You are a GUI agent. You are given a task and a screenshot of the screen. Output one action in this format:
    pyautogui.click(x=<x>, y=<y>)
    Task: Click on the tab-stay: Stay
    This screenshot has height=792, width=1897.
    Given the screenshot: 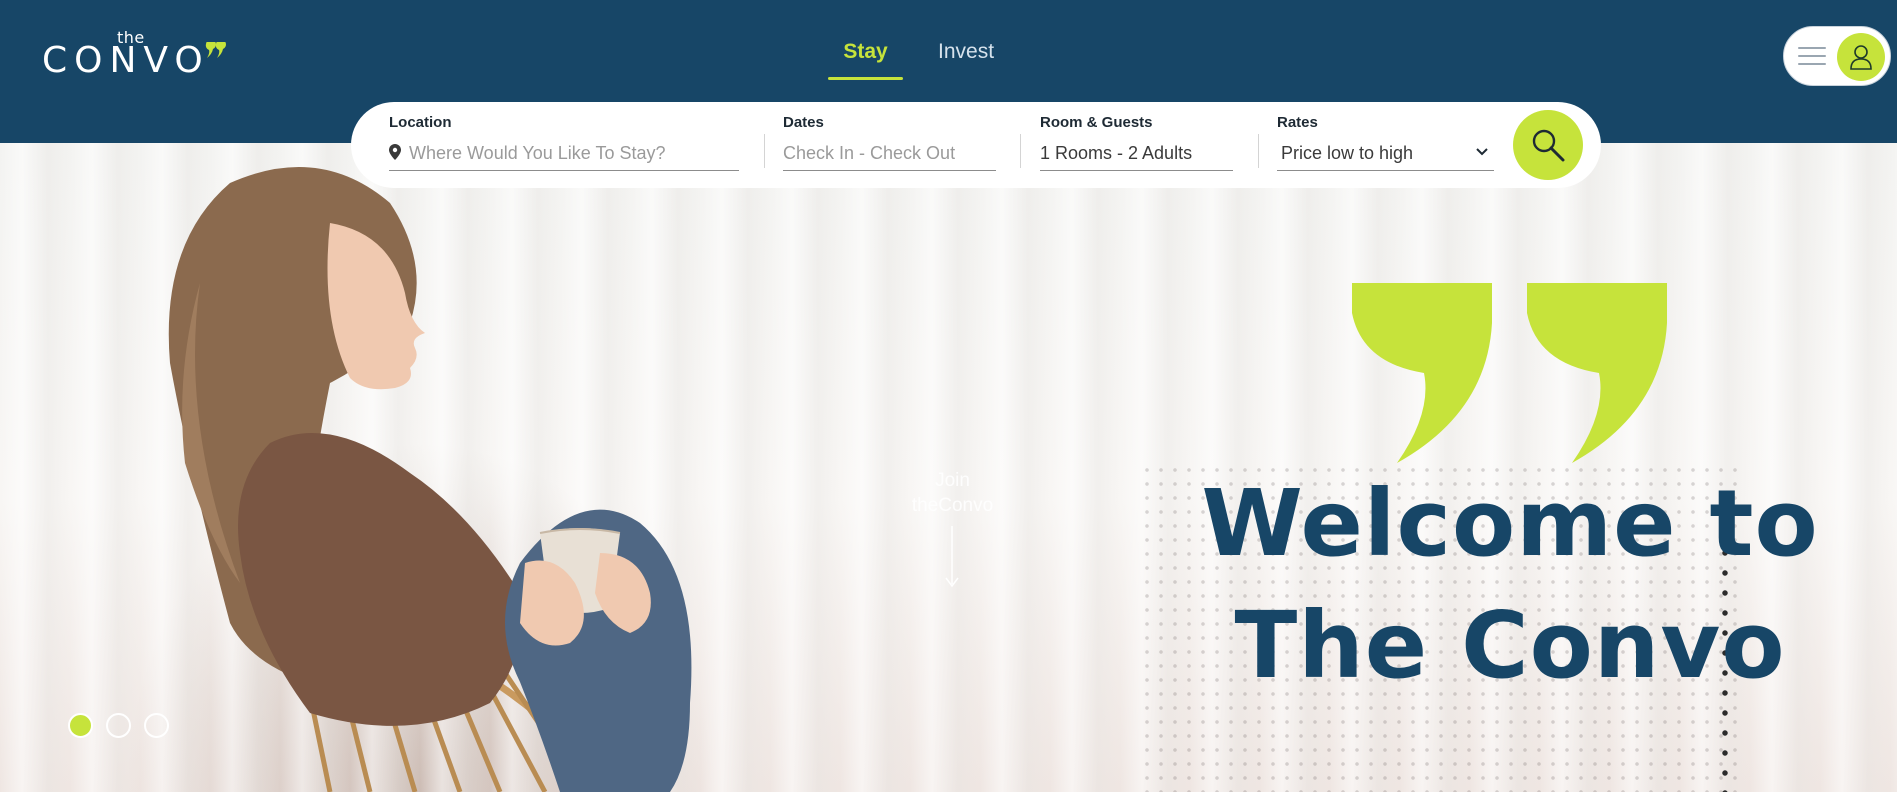 What is the action you would take?
    pyautogui.click(x=865, y=58)
    